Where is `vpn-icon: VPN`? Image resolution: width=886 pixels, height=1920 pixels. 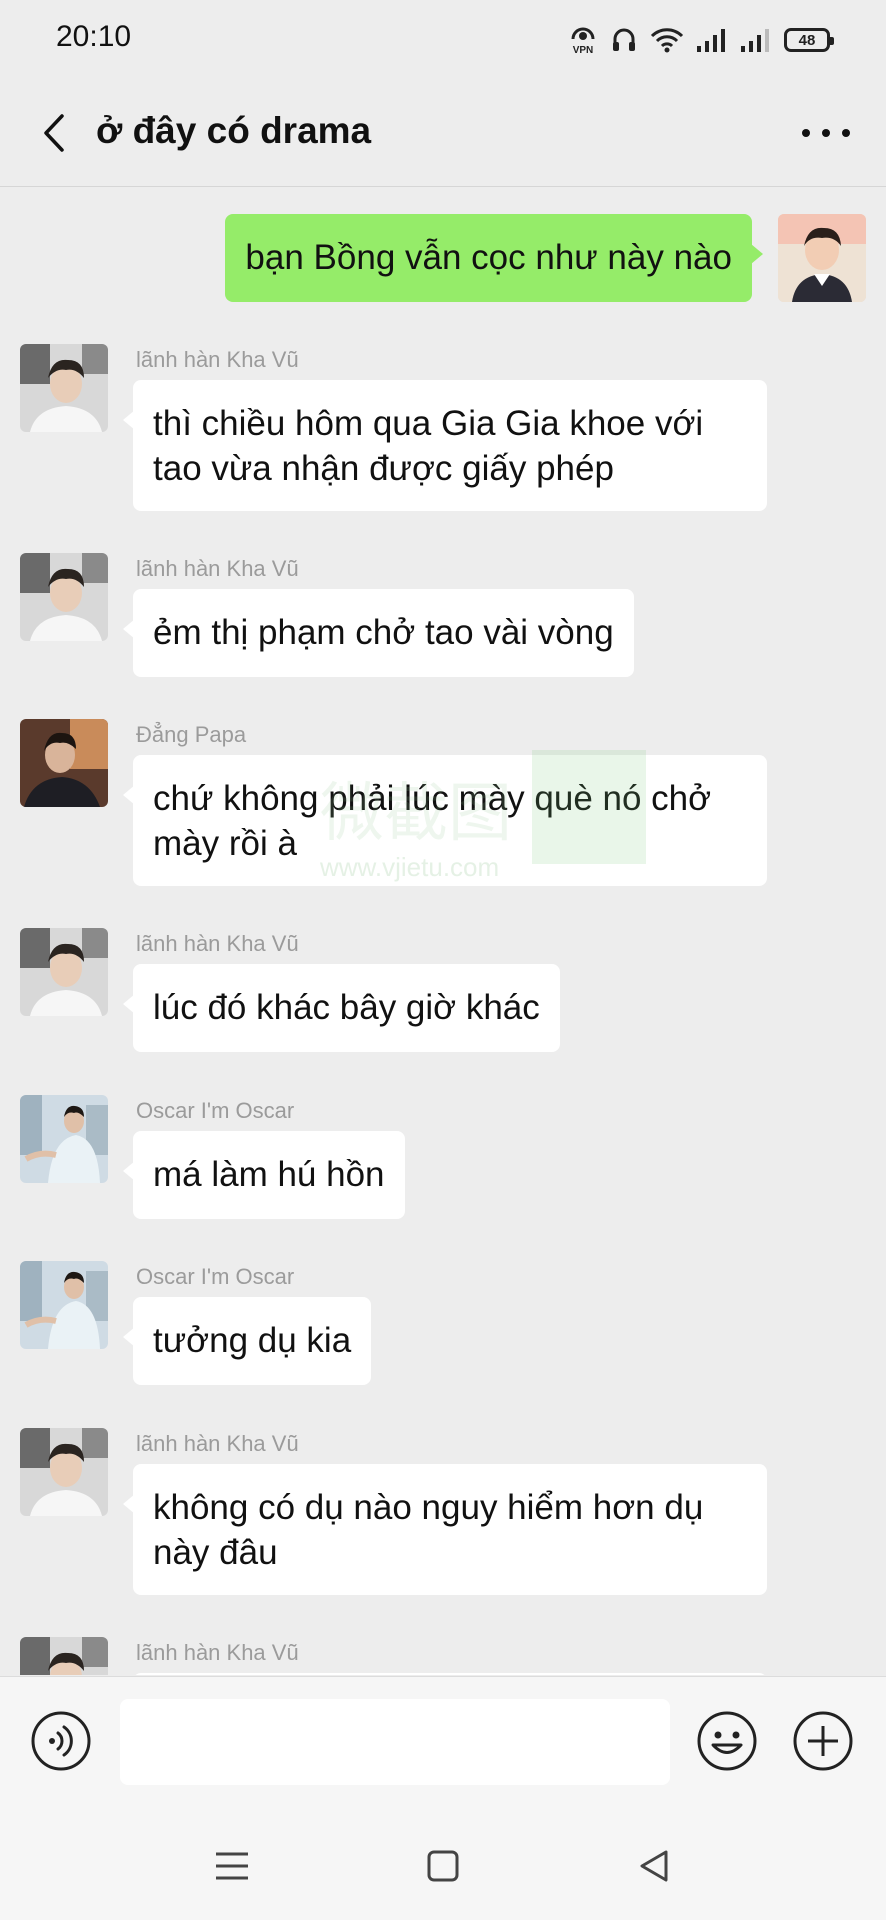 vpn-icon: VPN is located at coordinates (583, 40).